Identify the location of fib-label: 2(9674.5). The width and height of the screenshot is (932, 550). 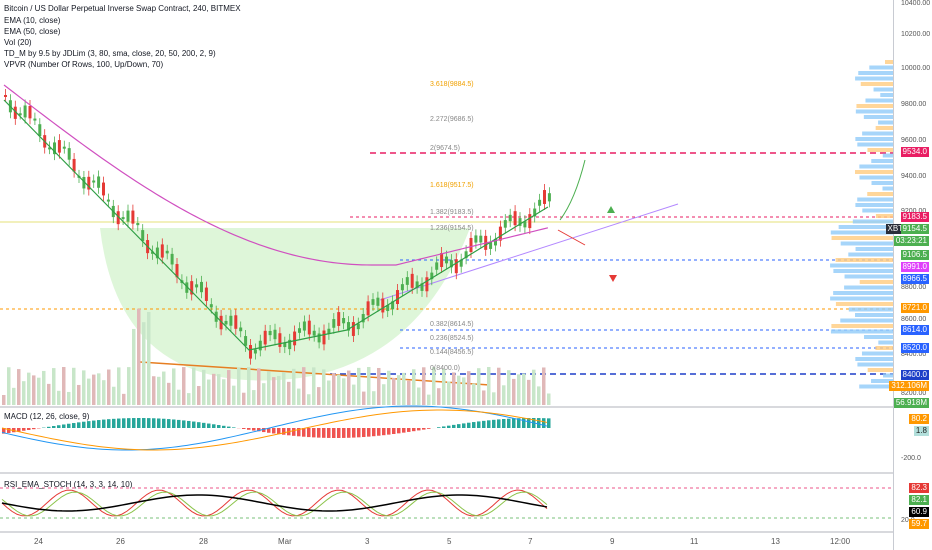
(445, 148).